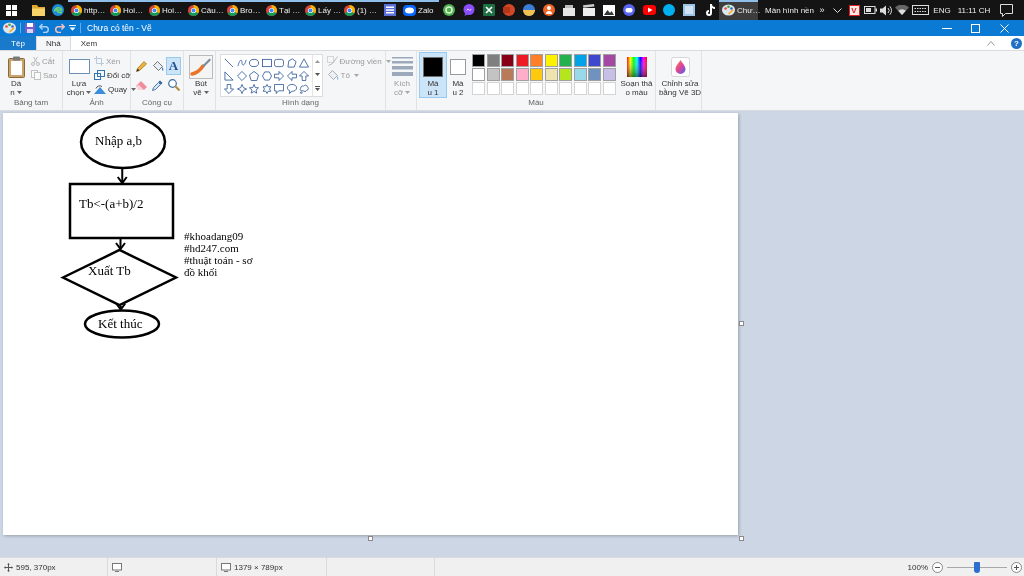 This screenshot has width=1024, height=576. I want to click on tile-disc-icon, so click(509, 10).